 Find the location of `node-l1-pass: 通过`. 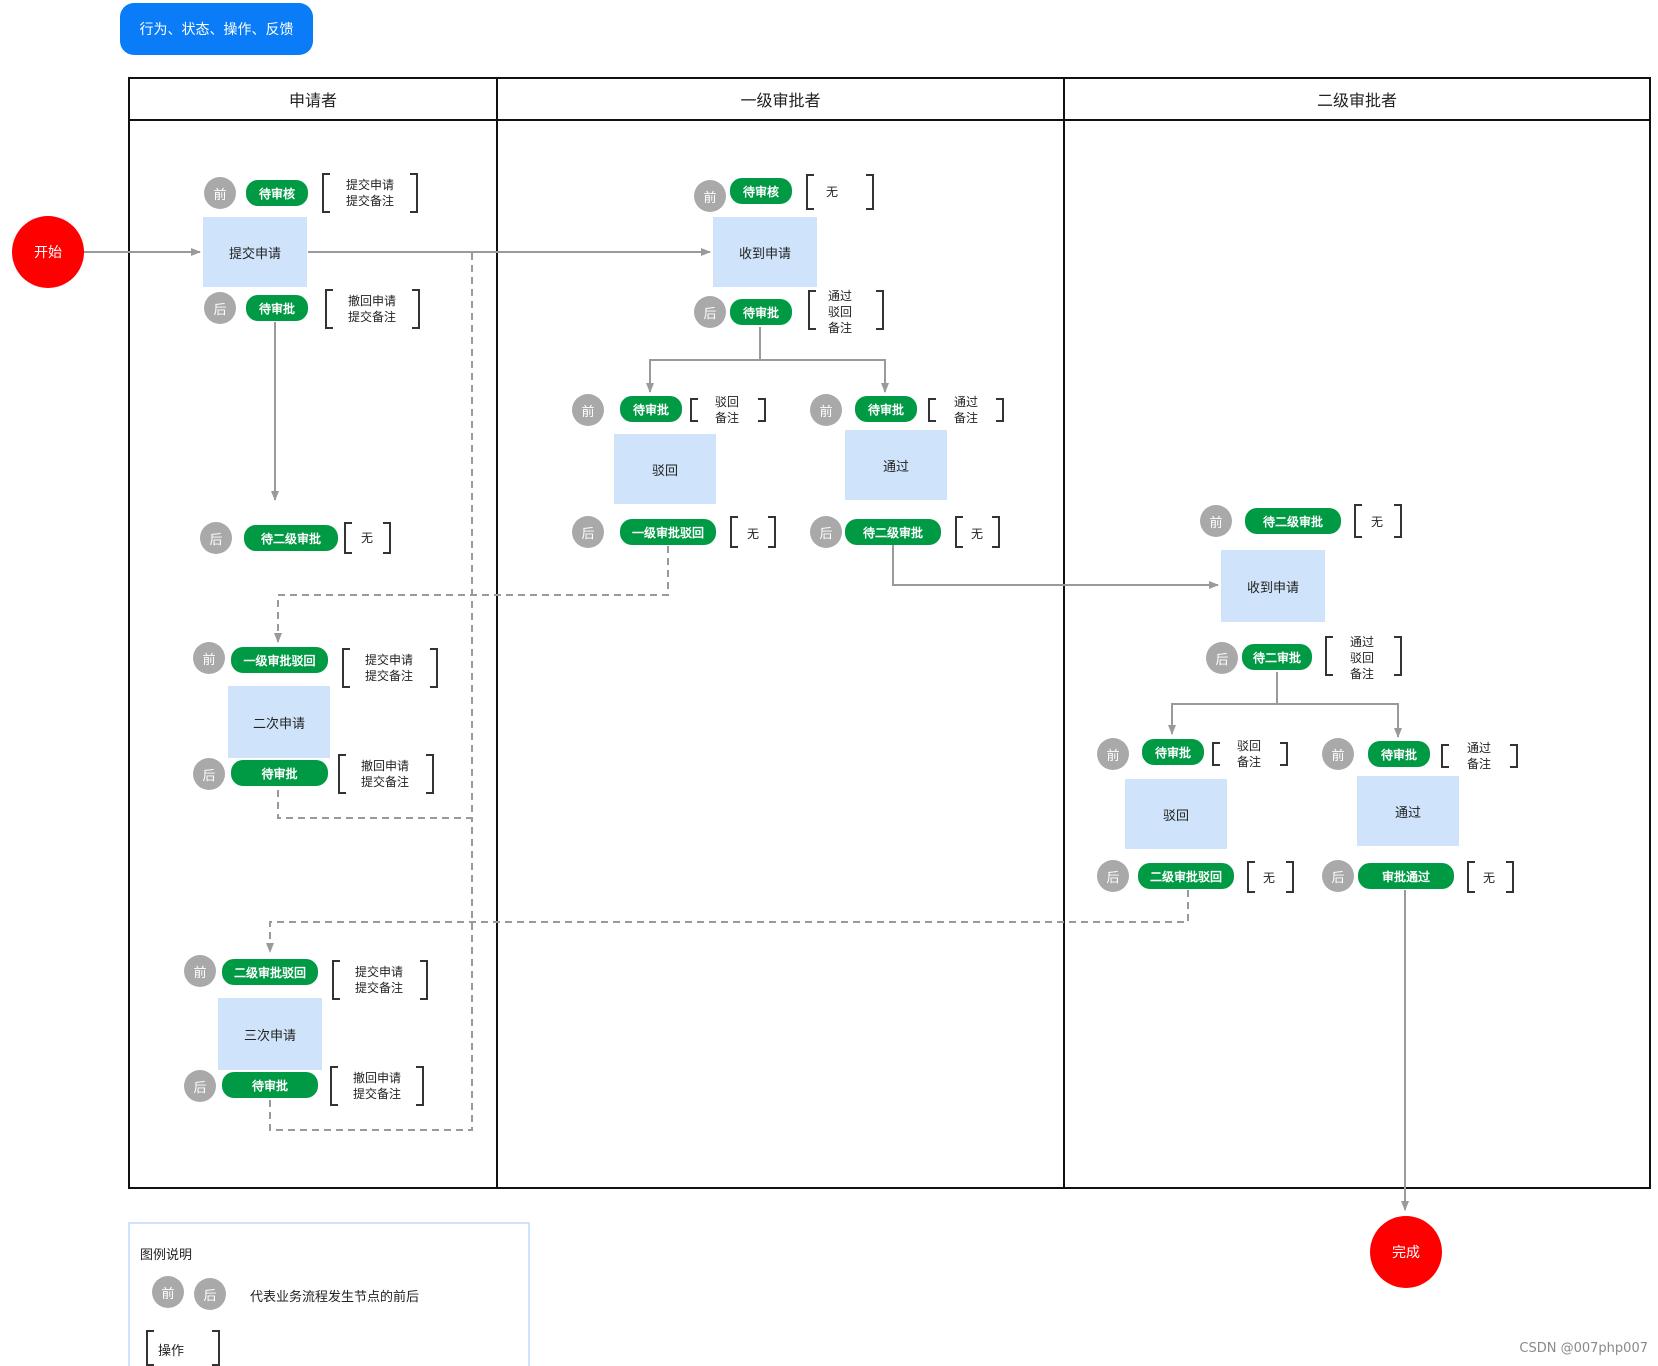

node-l1-pass: 通过 is located at coordinates (896, 465).